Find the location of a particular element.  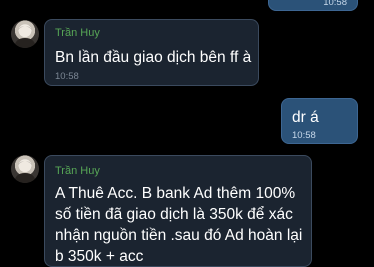

message-line: số tiền đã giao dịch là 350k để xác is located at coordinates (174, 214).